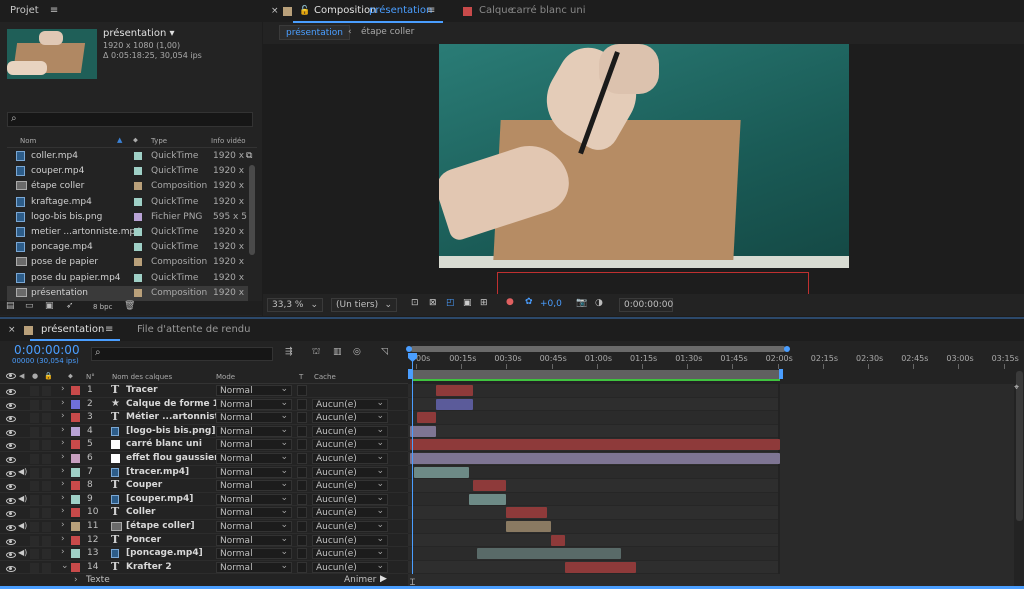  I want to click on layer-row: › 1 T Tracer Normal ⌄, so click(204, 390).